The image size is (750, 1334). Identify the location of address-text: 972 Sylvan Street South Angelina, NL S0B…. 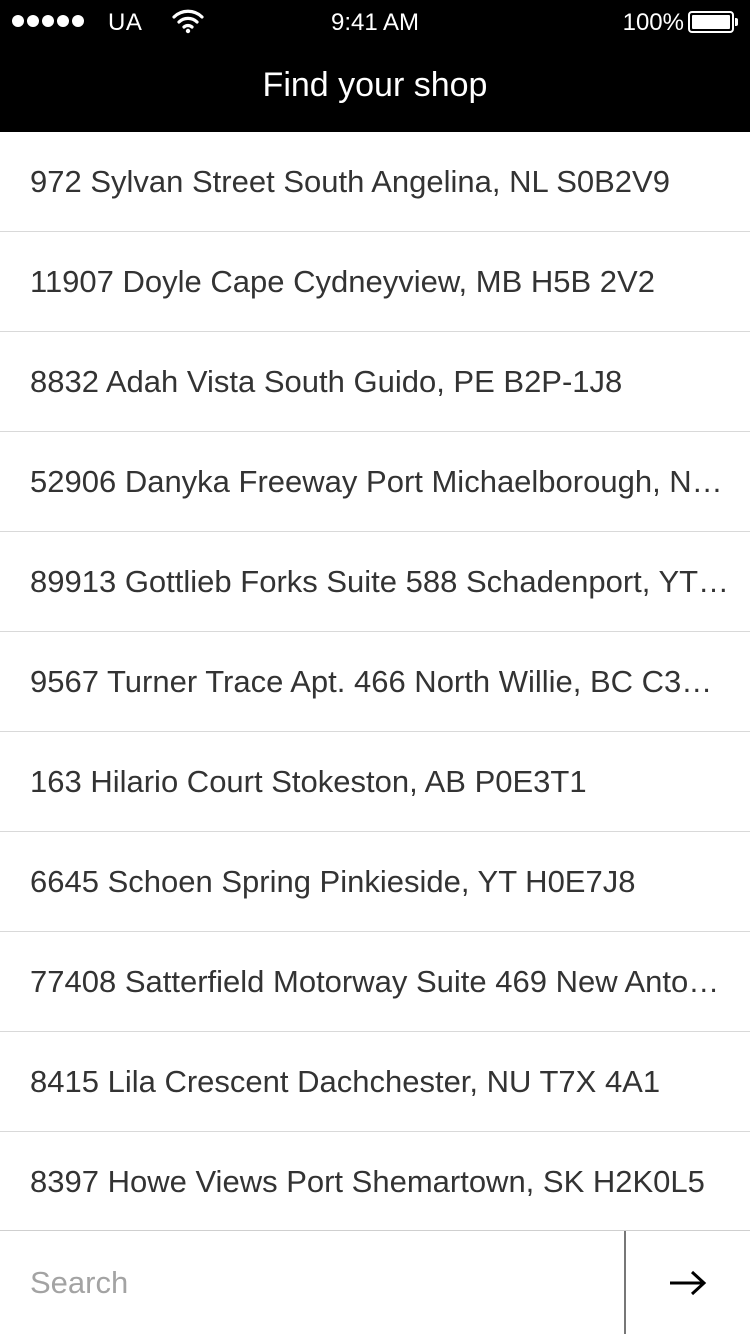
(350, 181).